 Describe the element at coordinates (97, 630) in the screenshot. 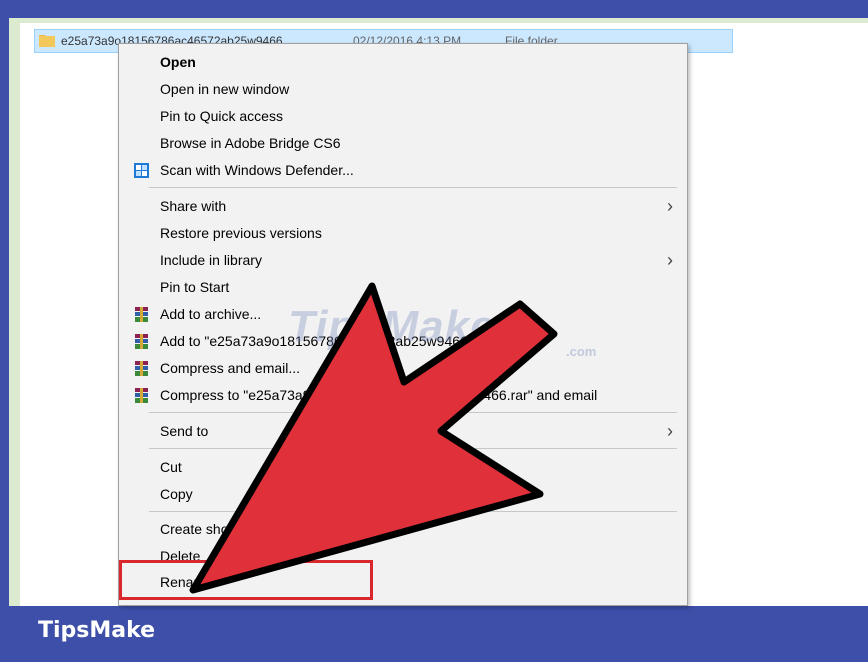

I see `footer-brand: TipsMake` at that location.